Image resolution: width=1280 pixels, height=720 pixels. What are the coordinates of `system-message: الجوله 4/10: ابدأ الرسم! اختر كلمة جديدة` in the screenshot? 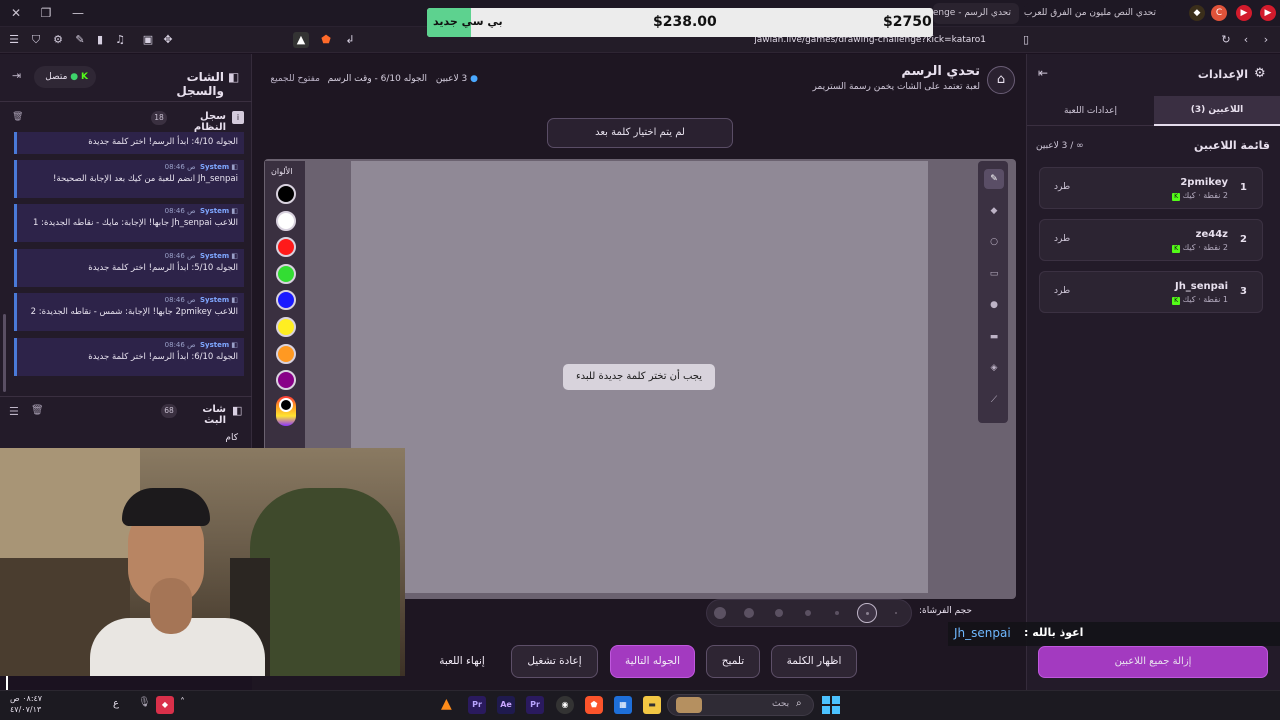 It's located at (129, 143).